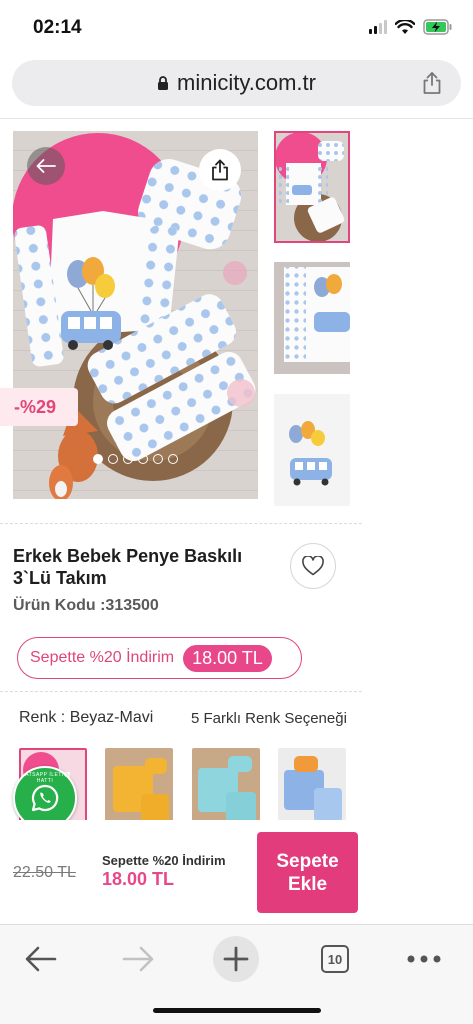 This screenshot has height=1024, width=473. I want to click on status-time: 02:14, so click(57, 27).